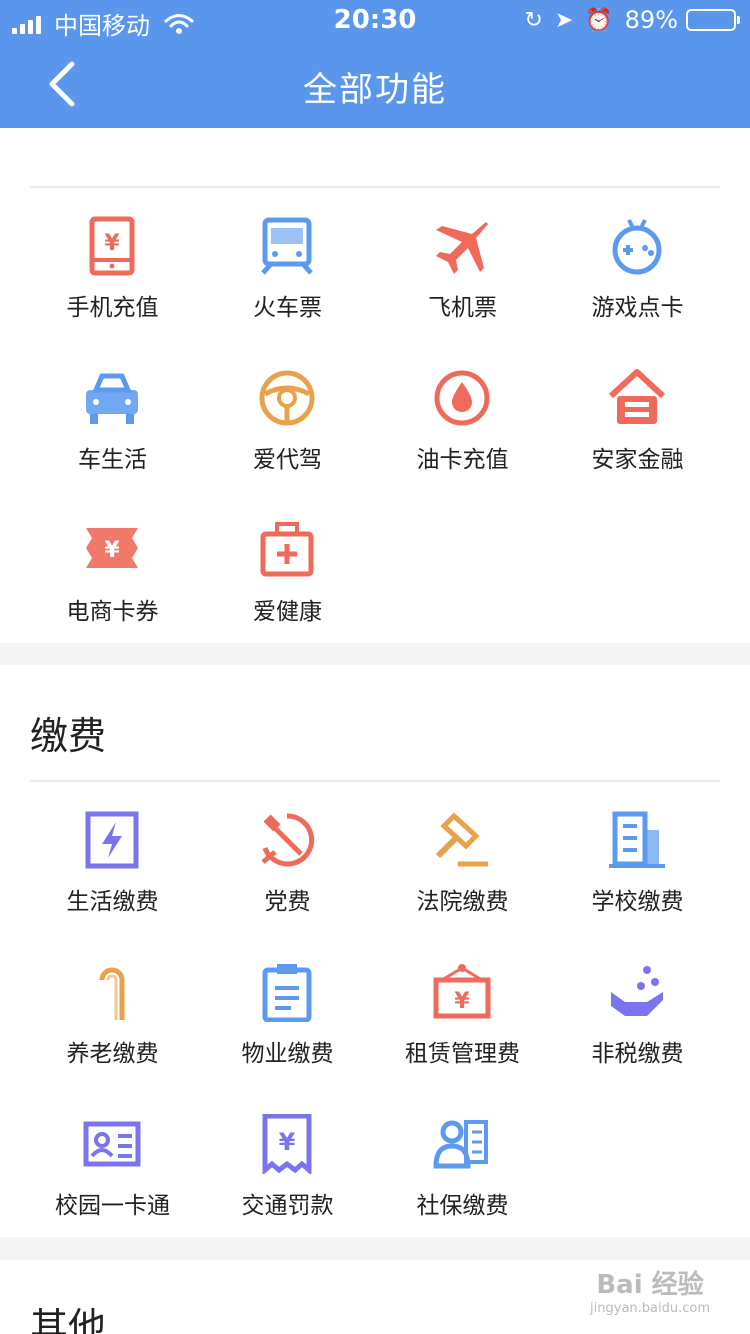  What do you see at coordinates (112, 584) in the screenshot?
I see `item-coupon: ¥ 电商卡券` at bounding box center [112, 584].